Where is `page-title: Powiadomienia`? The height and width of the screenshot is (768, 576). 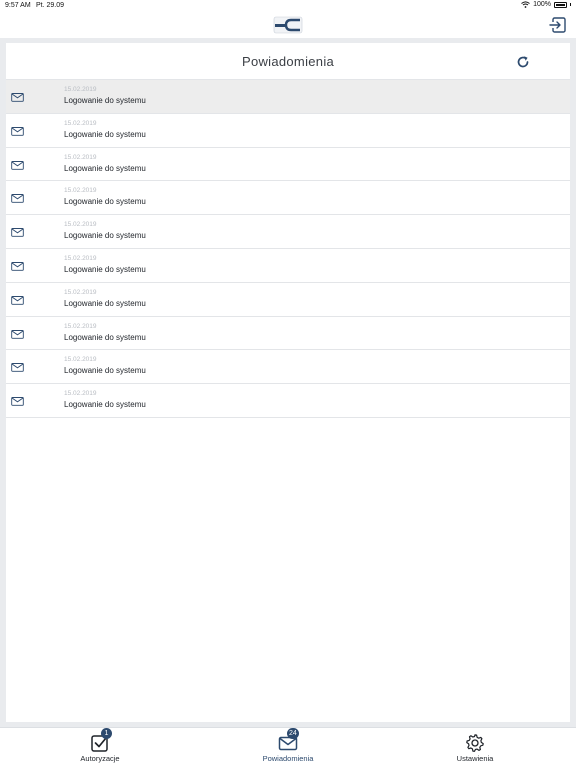
page-title: Powiadomienia is located at coordinates (288, 61).